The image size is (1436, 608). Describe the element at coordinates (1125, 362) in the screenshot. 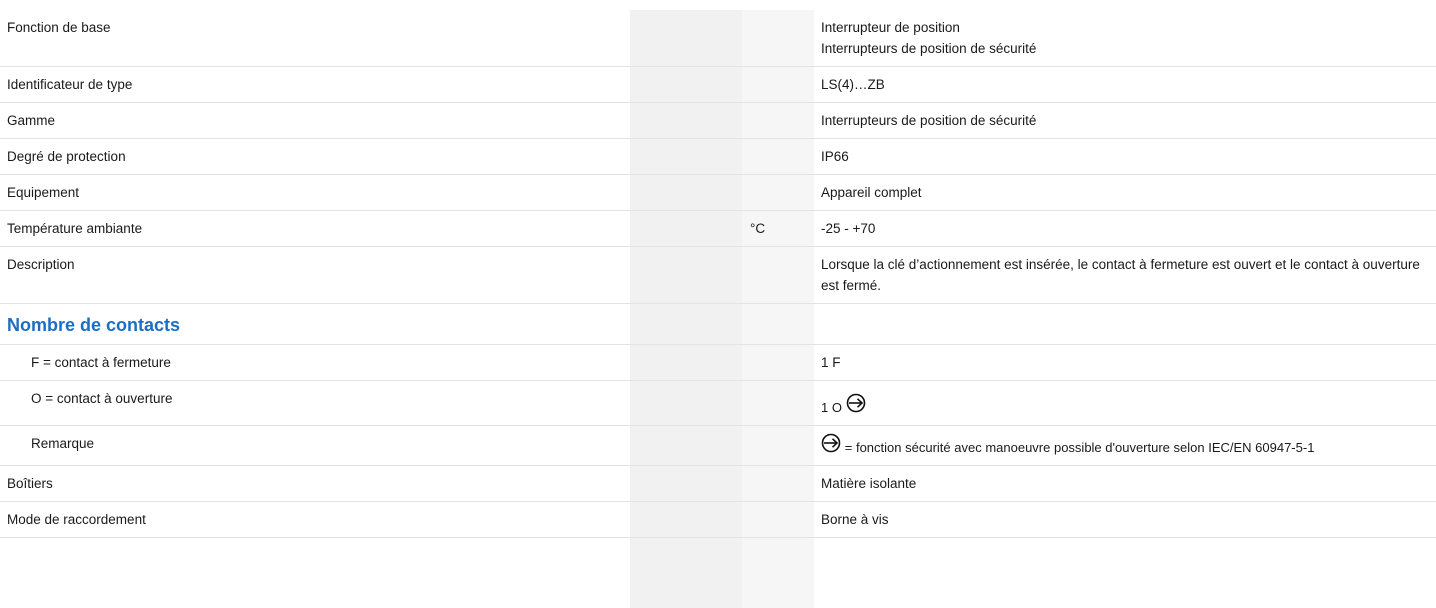

I see `row-value: 1 F` at that location.